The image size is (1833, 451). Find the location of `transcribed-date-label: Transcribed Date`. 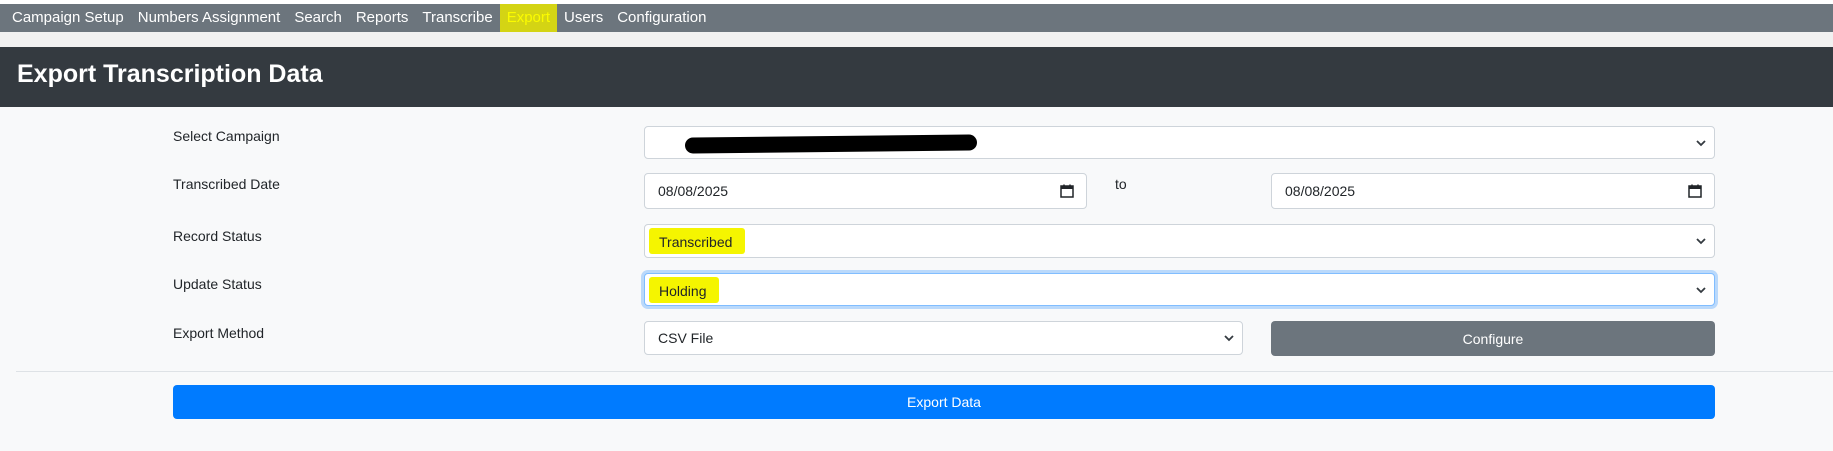

transcribed-date-label: Transcribed Date is located at coordinates (226, 184).